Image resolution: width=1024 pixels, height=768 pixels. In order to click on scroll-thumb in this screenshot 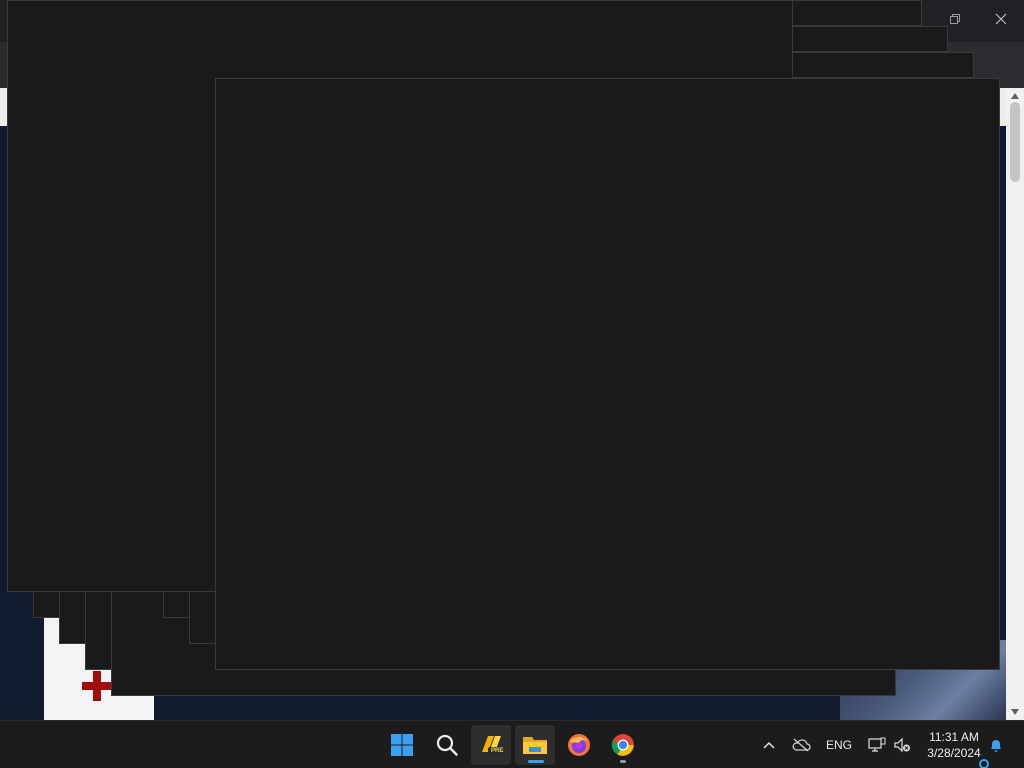, I will do `click(1015, 142)`.